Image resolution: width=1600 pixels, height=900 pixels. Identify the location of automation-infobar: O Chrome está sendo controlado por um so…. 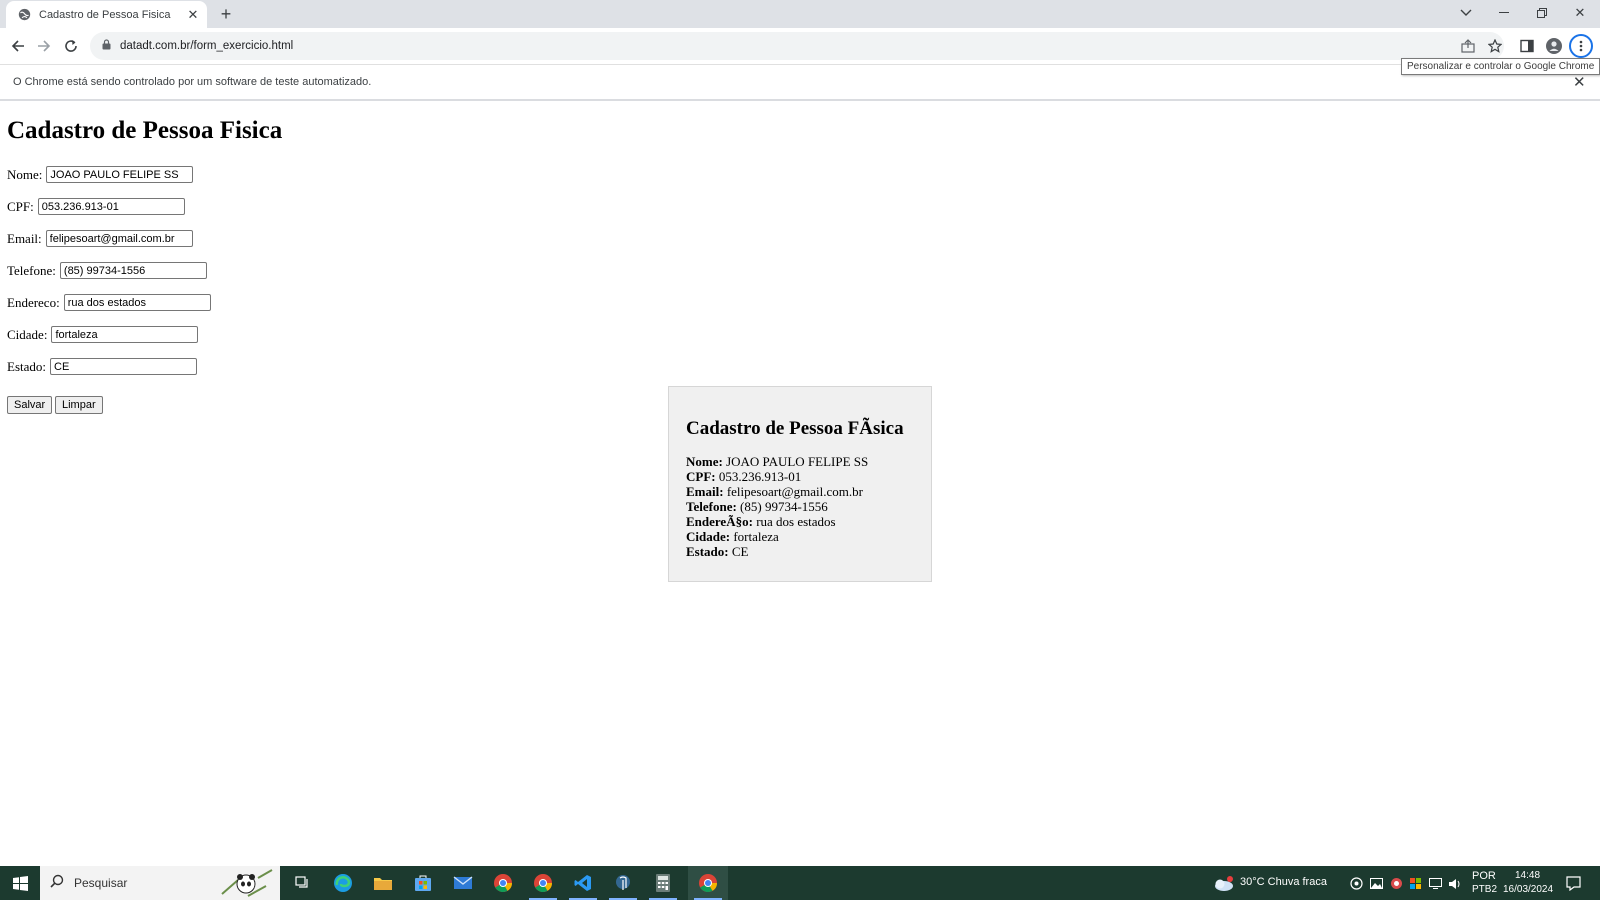
(800, 82).